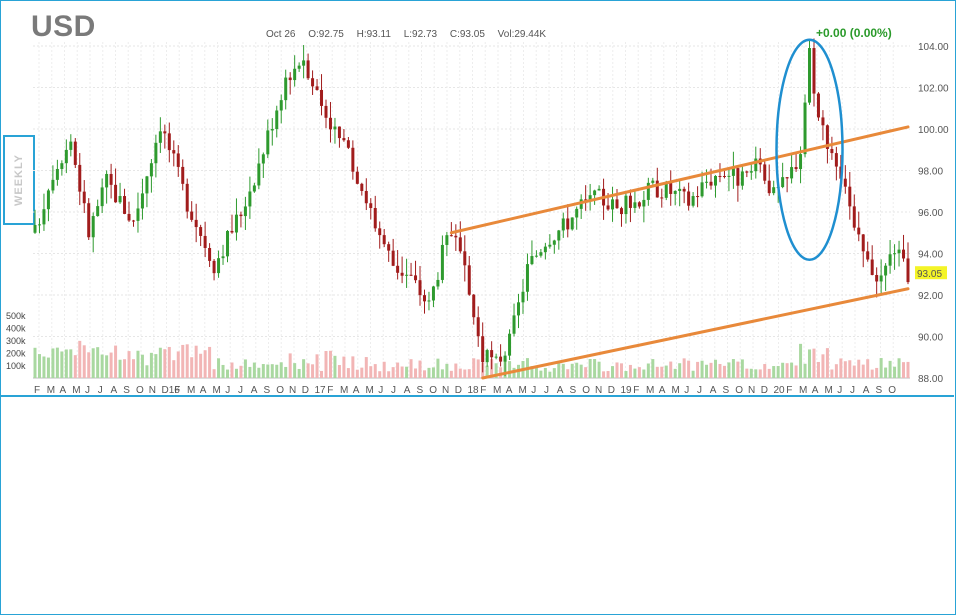  I want to click on time-tick-label: D, so click(611, 390).